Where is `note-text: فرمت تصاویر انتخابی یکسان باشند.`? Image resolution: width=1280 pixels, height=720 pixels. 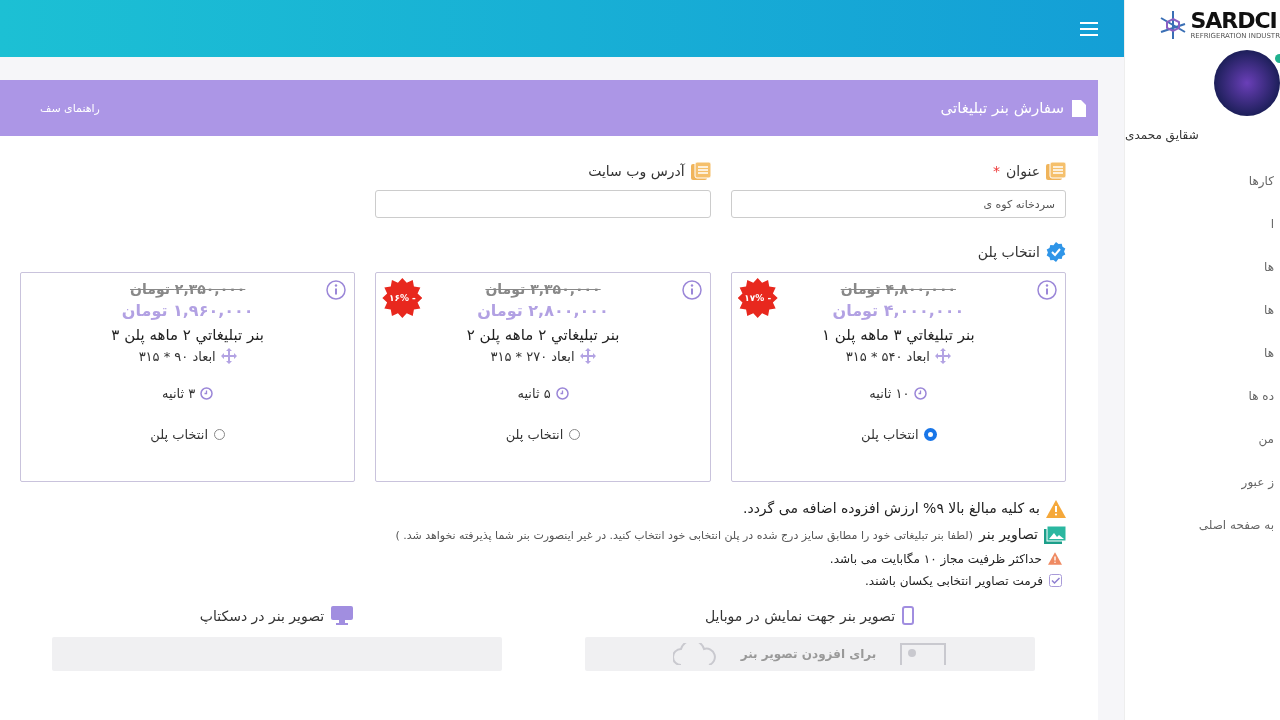 note-text: فرمت تصاویر انتخابی یکسان باشند. is located at coordinates (954, 581).